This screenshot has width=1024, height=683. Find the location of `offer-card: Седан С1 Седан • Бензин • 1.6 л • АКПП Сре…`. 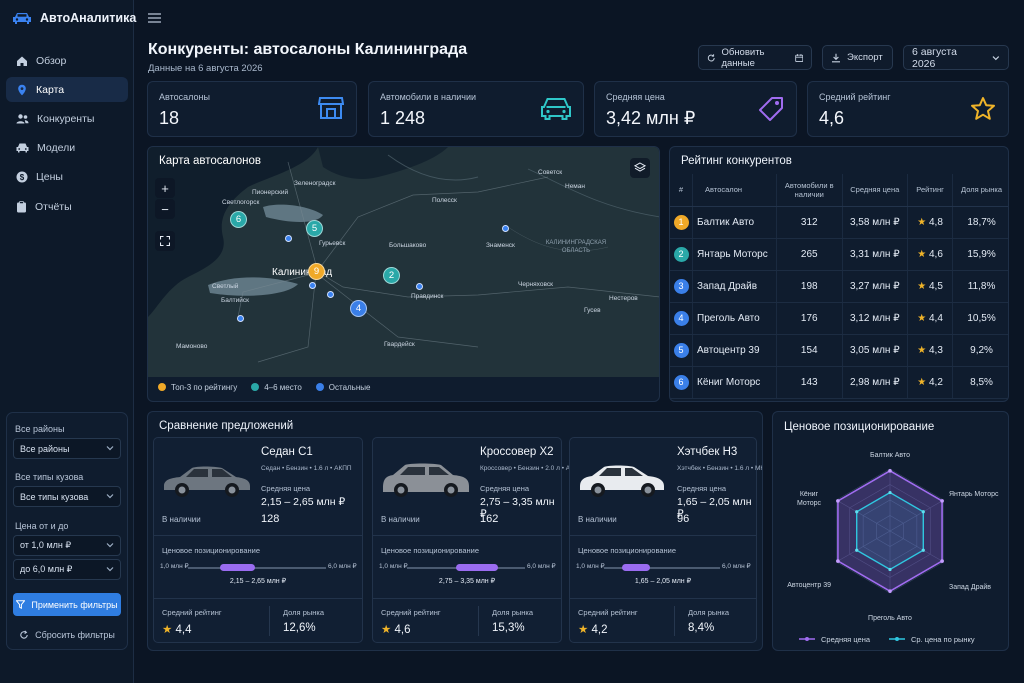

offer-card: Седан С1 Седан • Бензин • 1.6 л • АКПП Сре… is located at coordinates (258, 540).